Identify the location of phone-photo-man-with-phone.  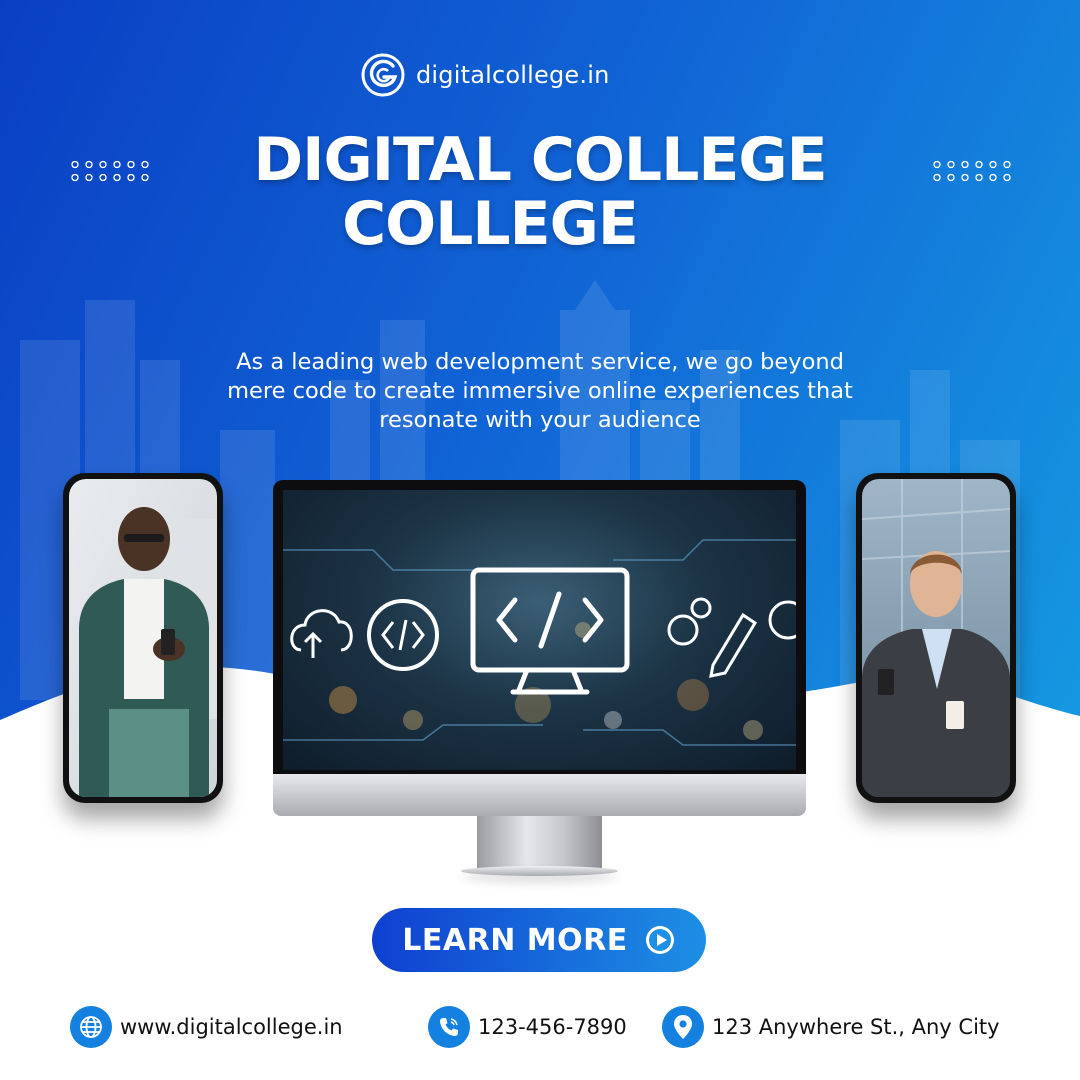
(143, 638).